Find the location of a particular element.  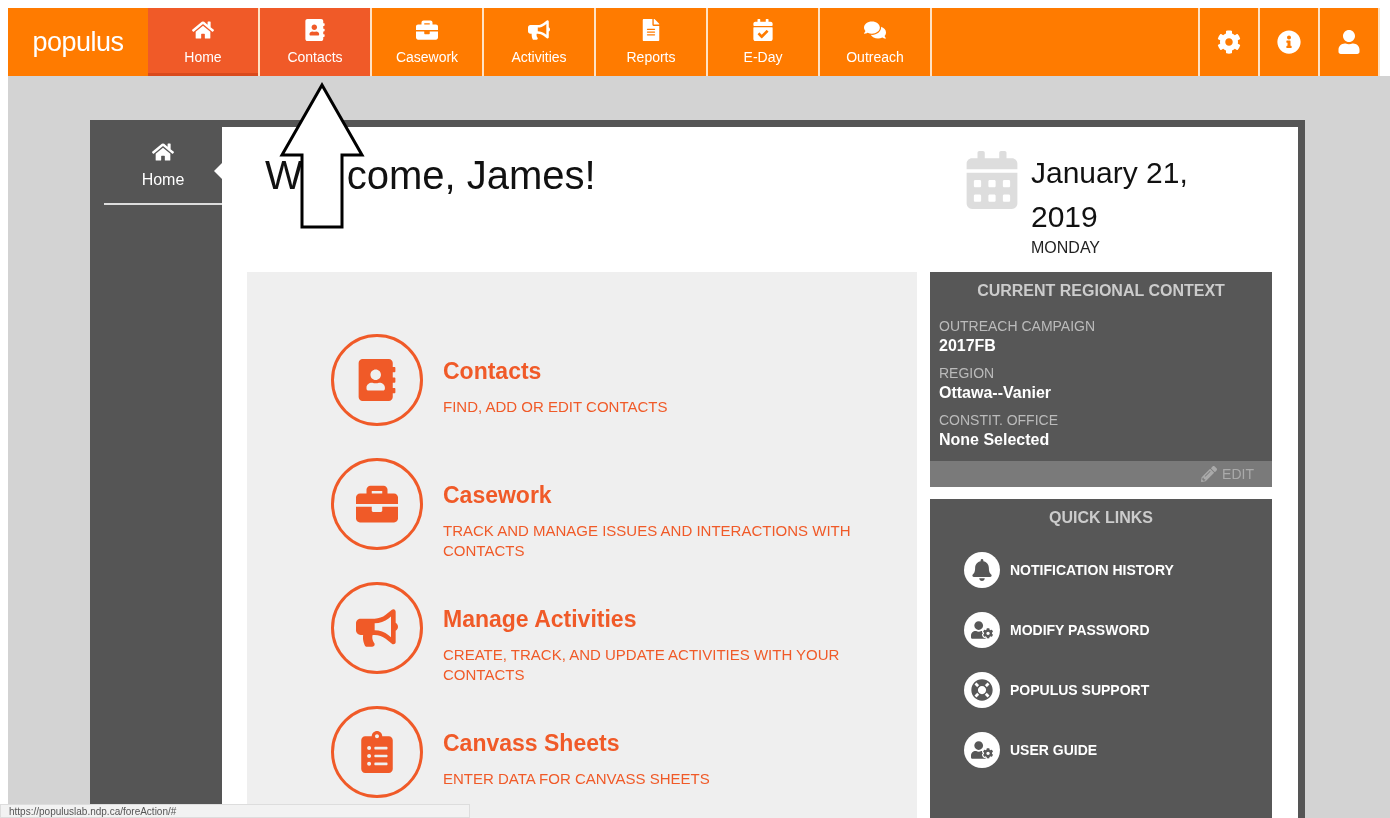

logo: populus is located at coordinates (78, 42).